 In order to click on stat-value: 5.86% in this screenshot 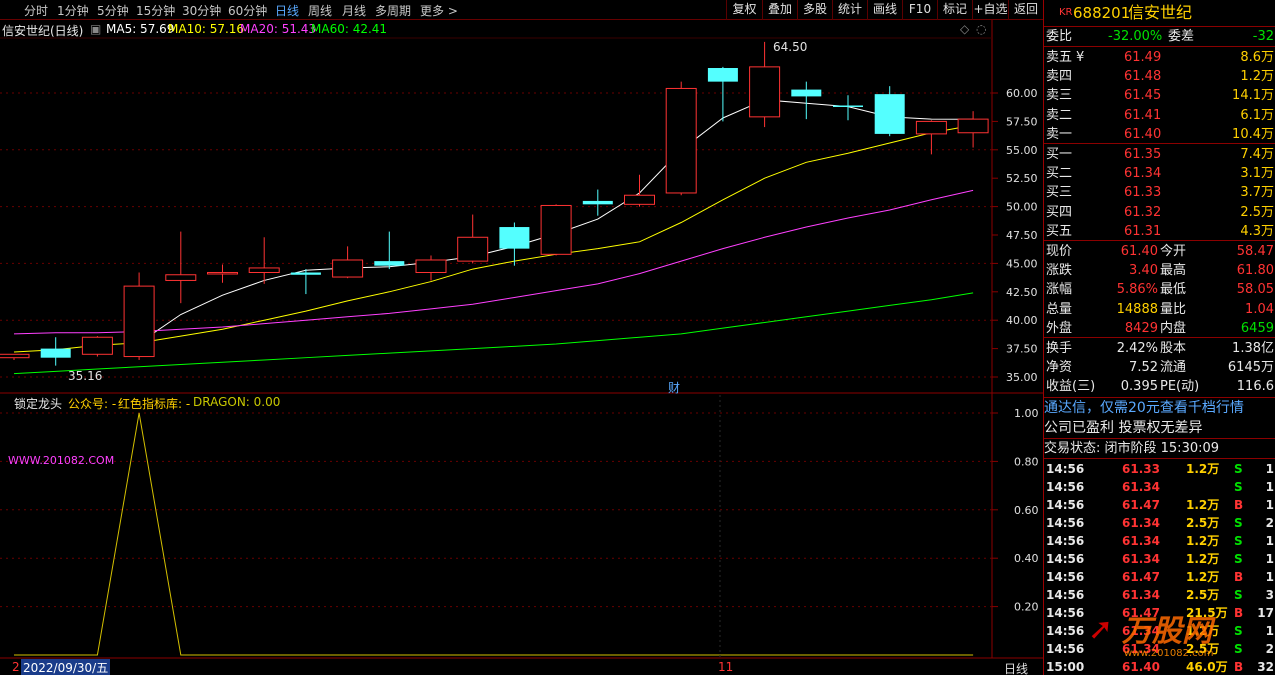, I will do `click(1137, 290)`.